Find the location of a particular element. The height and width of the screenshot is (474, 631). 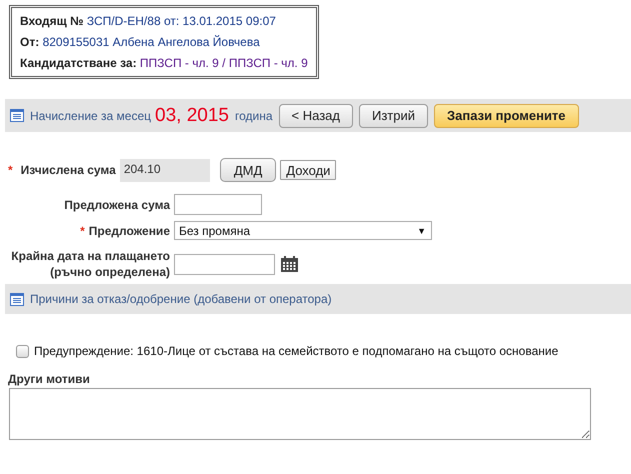

field-label: Други мотиви is located at coordinates (49, 379).